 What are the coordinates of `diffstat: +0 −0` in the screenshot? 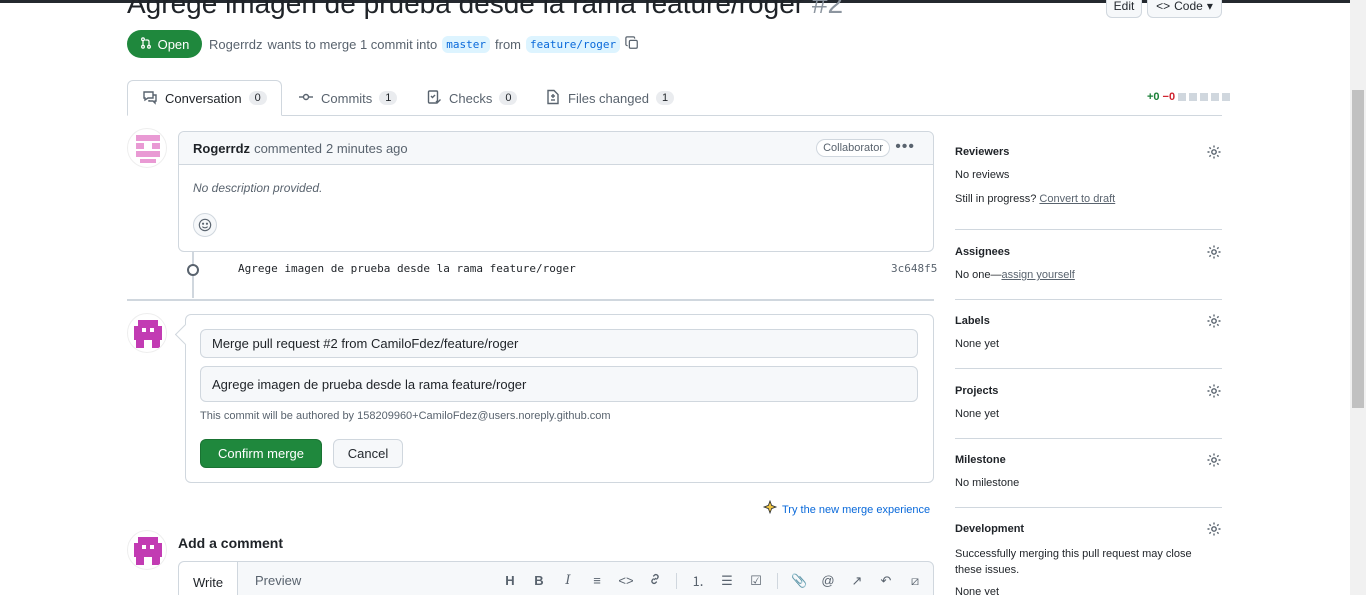 It's located at (1189, 97).